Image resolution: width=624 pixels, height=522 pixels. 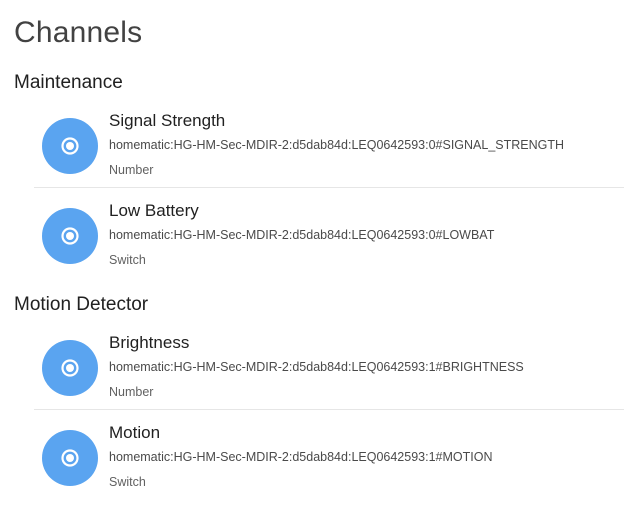 What do you see at coordinates (149, 342) in the screenshot?
I see `channel-label: Brightness` at bounding box center [149, 342].